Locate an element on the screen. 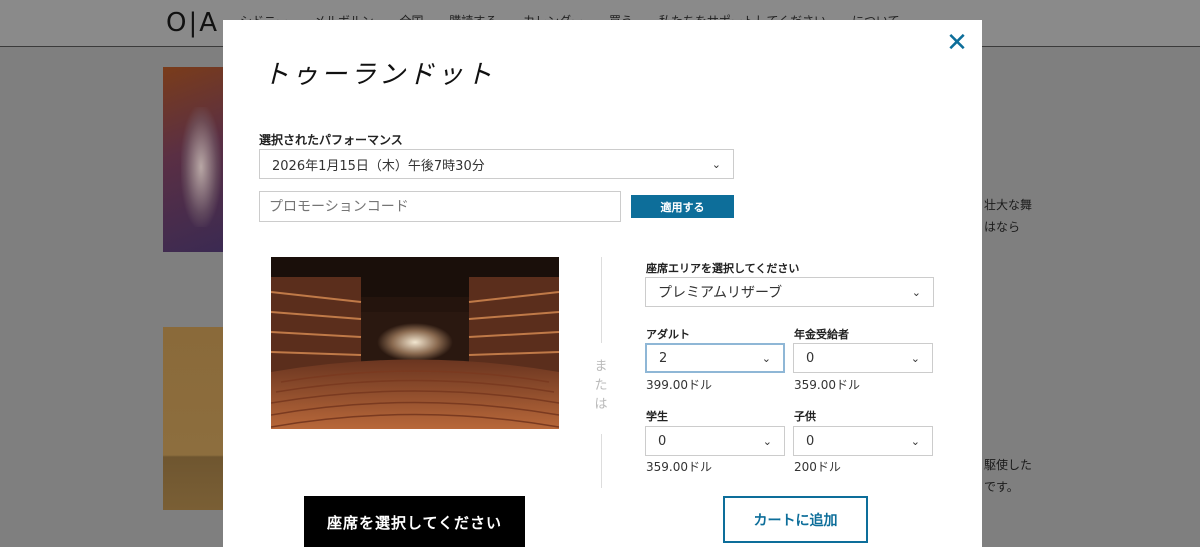  seat-area-label: 座席エリアを選択してください is located at coordinates (723, 268).